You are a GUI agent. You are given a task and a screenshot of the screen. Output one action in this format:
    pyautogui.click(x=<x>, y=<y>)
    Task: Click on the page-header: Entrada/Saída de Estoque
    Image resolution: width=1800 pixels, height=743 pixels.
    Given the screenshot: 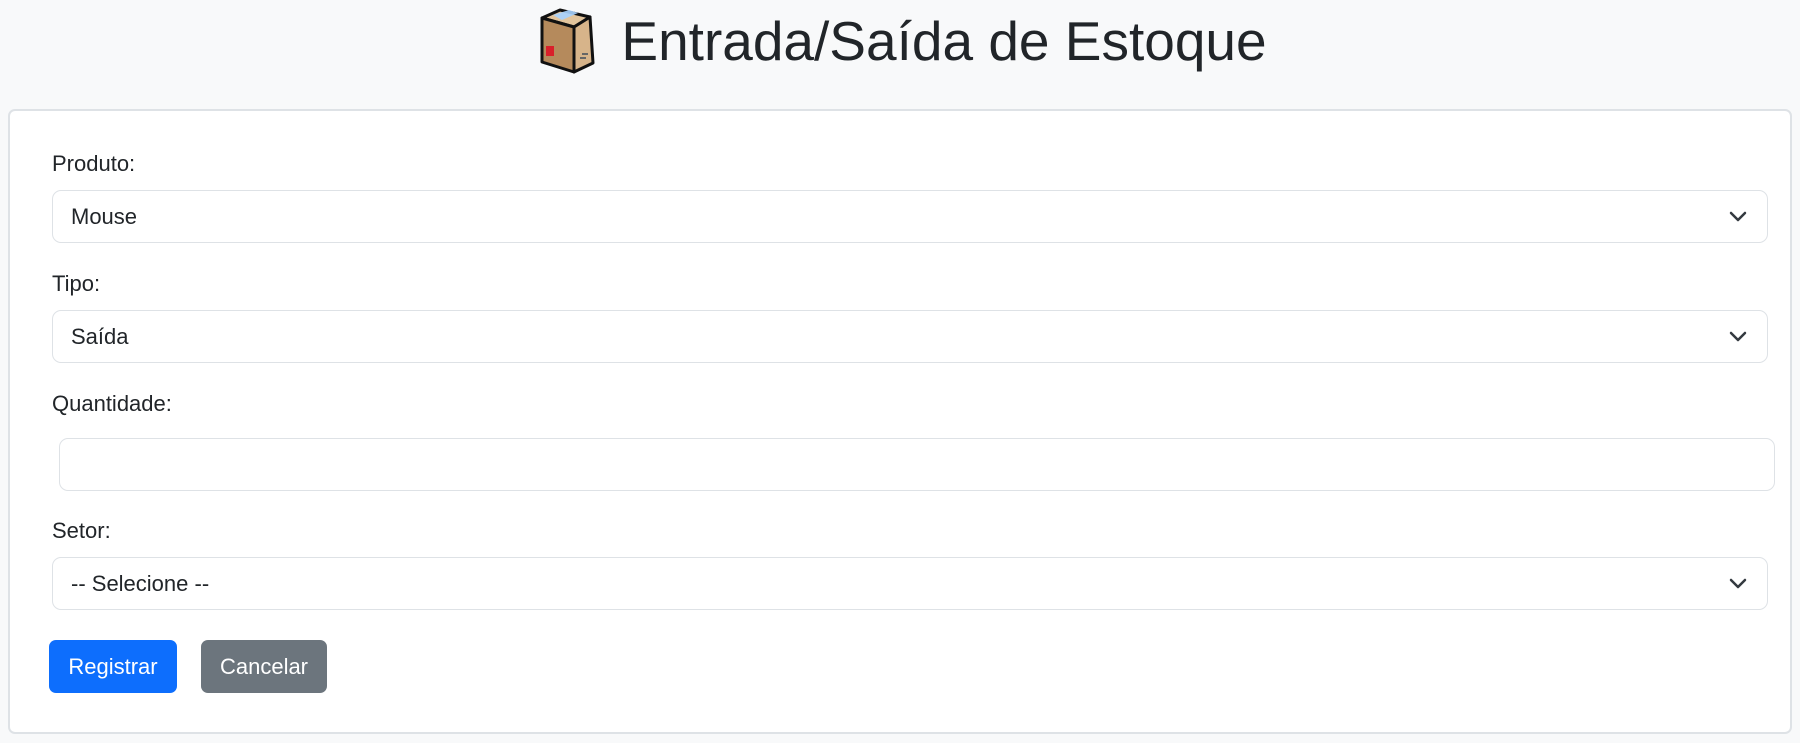 What is the action you would take?
    pyautogui.click(x=900, y=41)
    